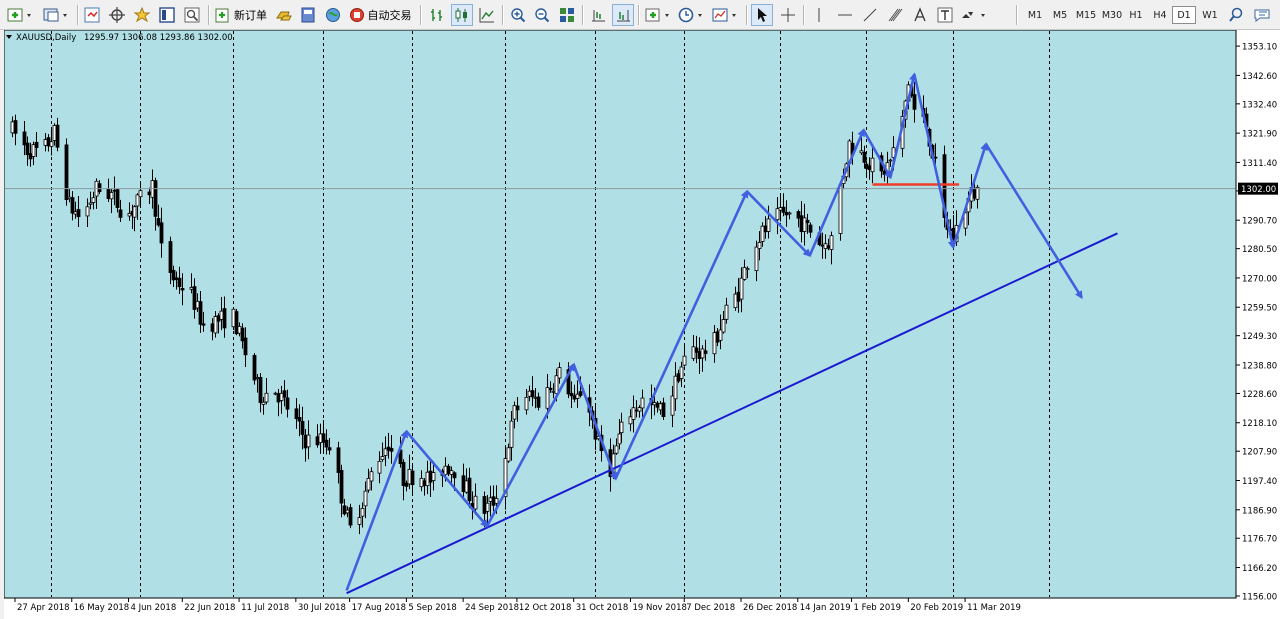  I want to click on search-button, so click(1236, 15).